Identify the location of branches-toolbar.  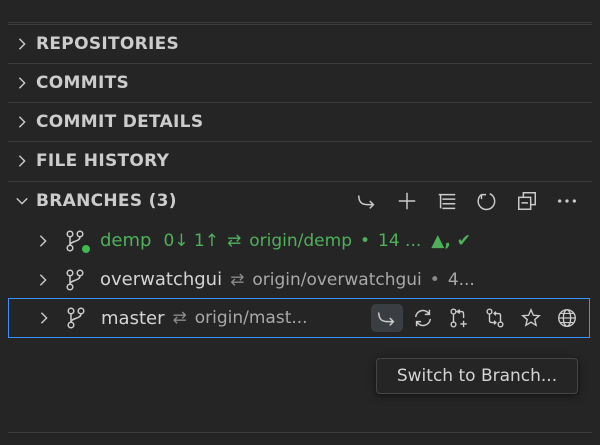
(467, 201).